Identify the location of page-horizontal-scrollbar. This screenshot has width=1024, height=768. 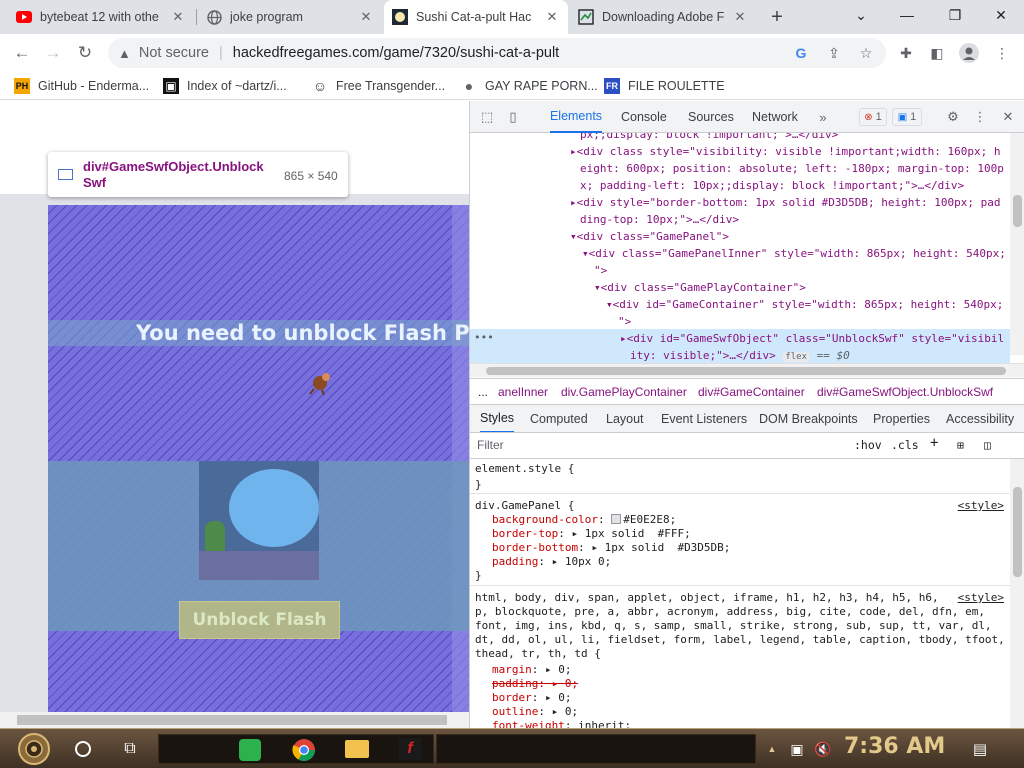
(234, 720).